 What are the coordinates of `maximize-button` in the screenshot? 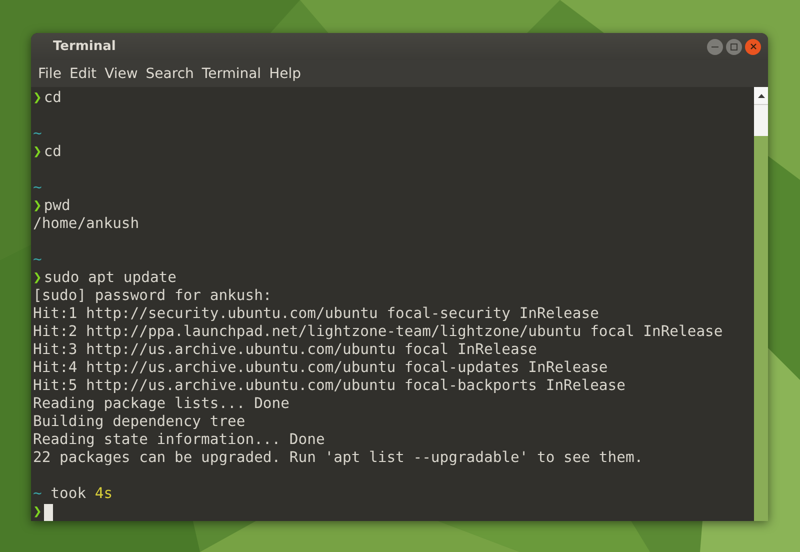 It's located at (734, 46).